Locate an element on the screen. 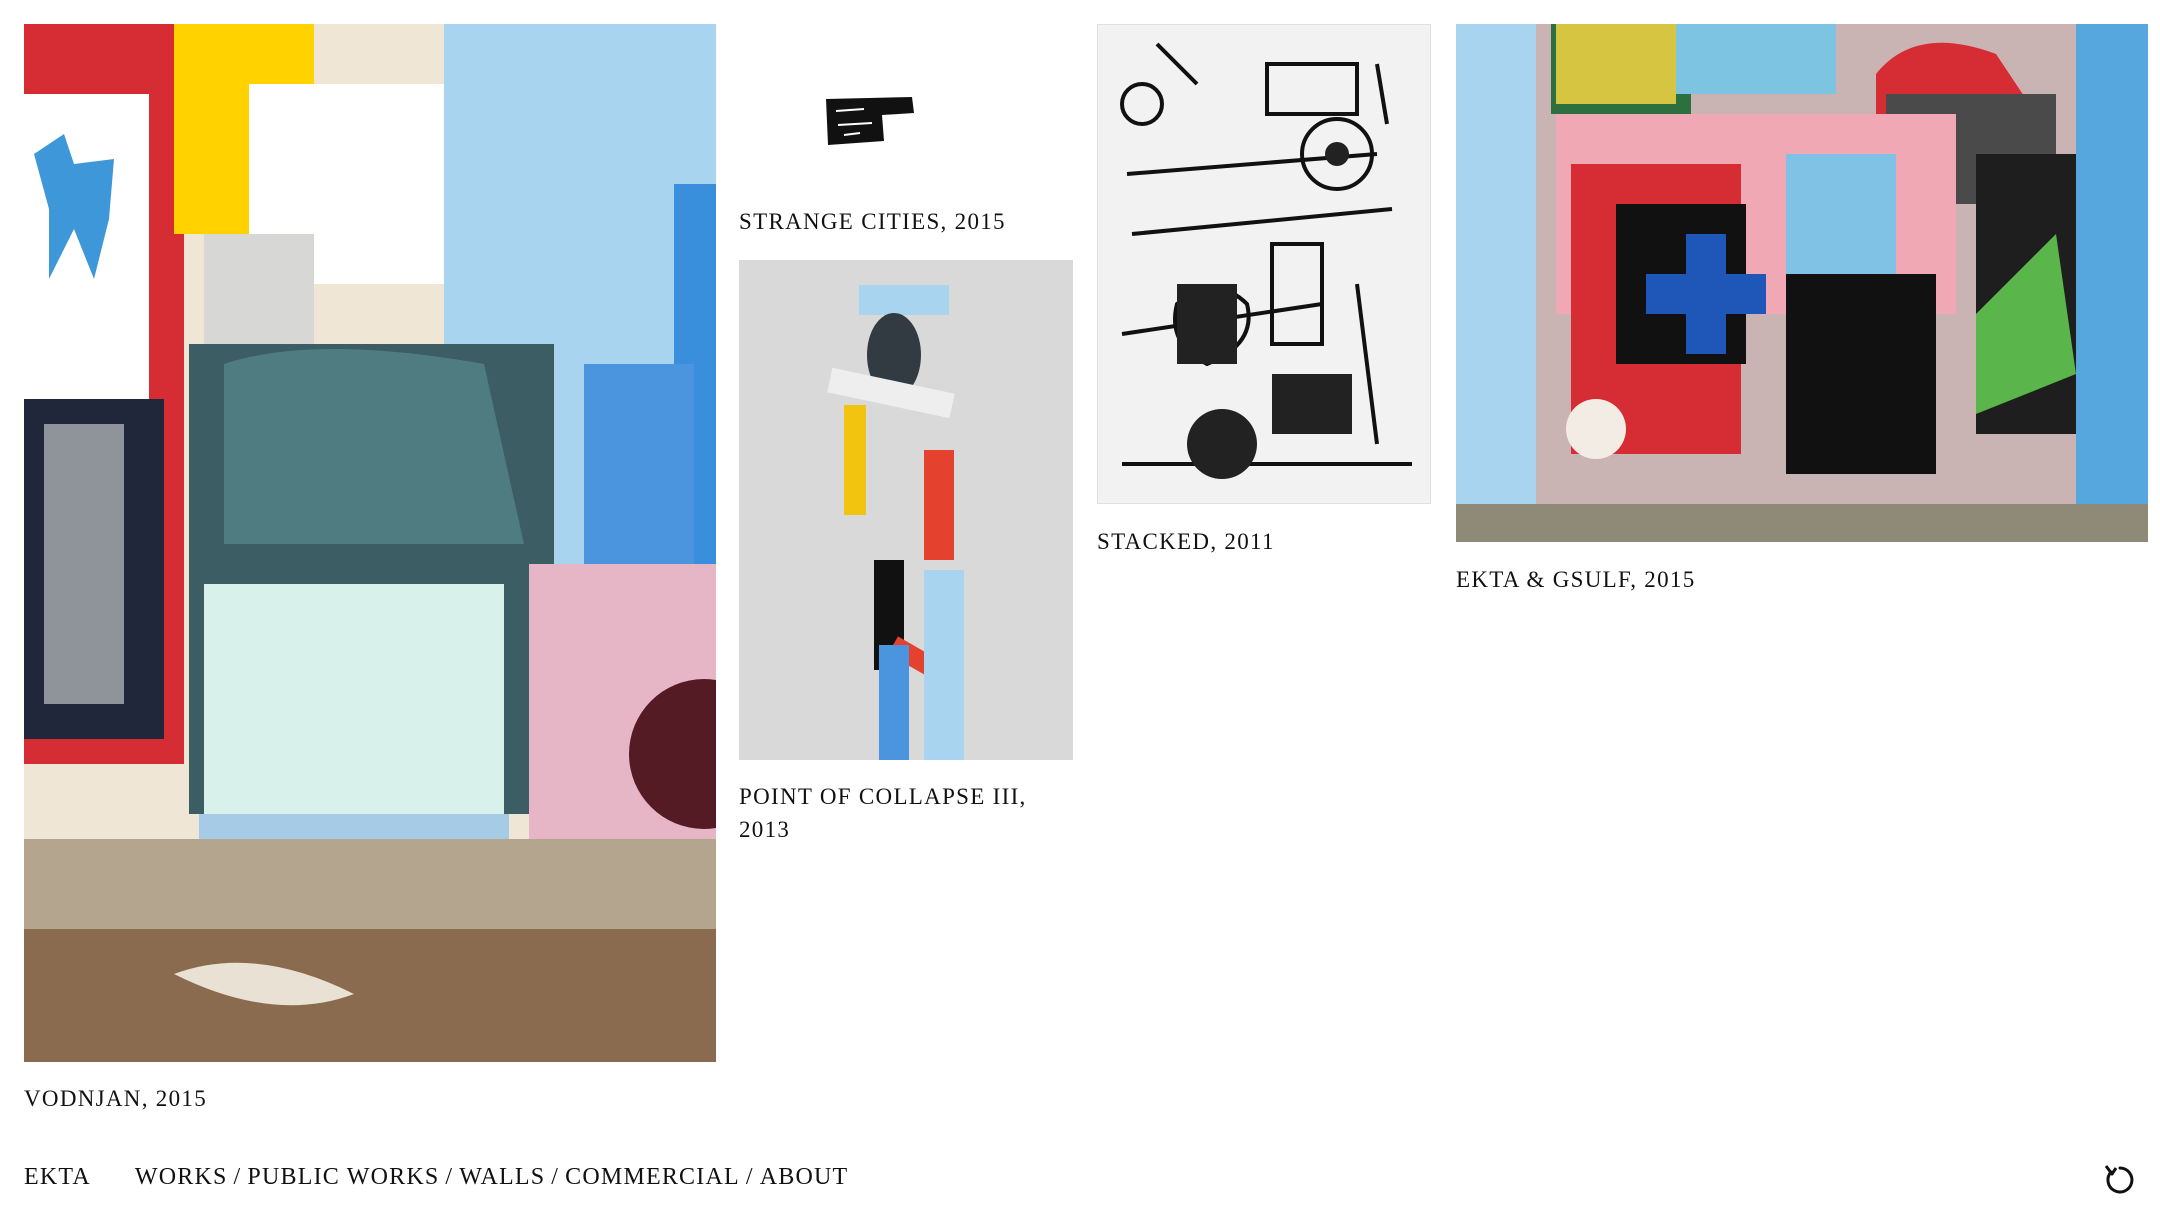 The width and height of the screenshot is (2160, 1215). caption-stacked: STACKED, 2011 is located at coordinates (1186, 541).